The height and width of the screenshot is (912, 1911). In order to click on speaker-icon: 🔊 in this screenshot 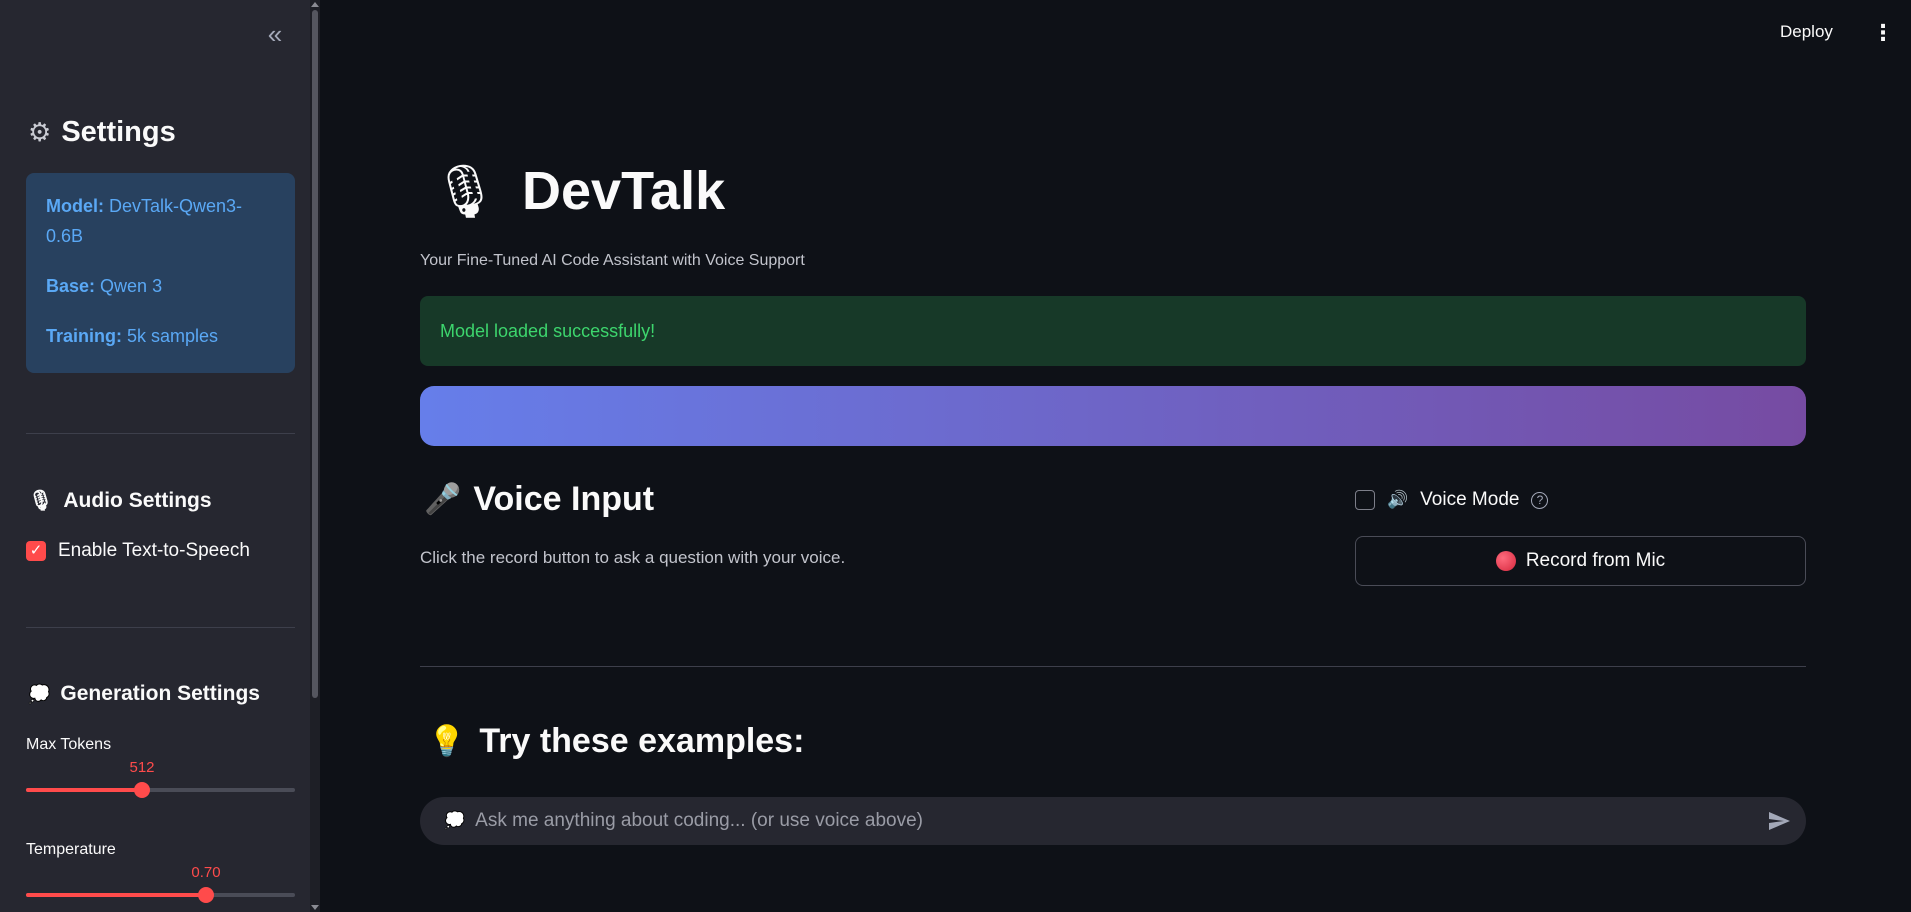, I will do `click(1398, 499)`.